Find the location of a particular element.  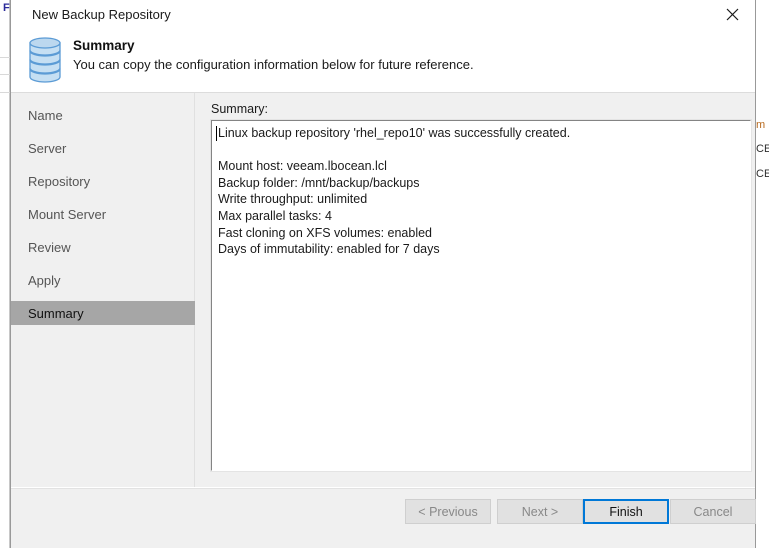

footer-separator is located at coordinates (383, 488).